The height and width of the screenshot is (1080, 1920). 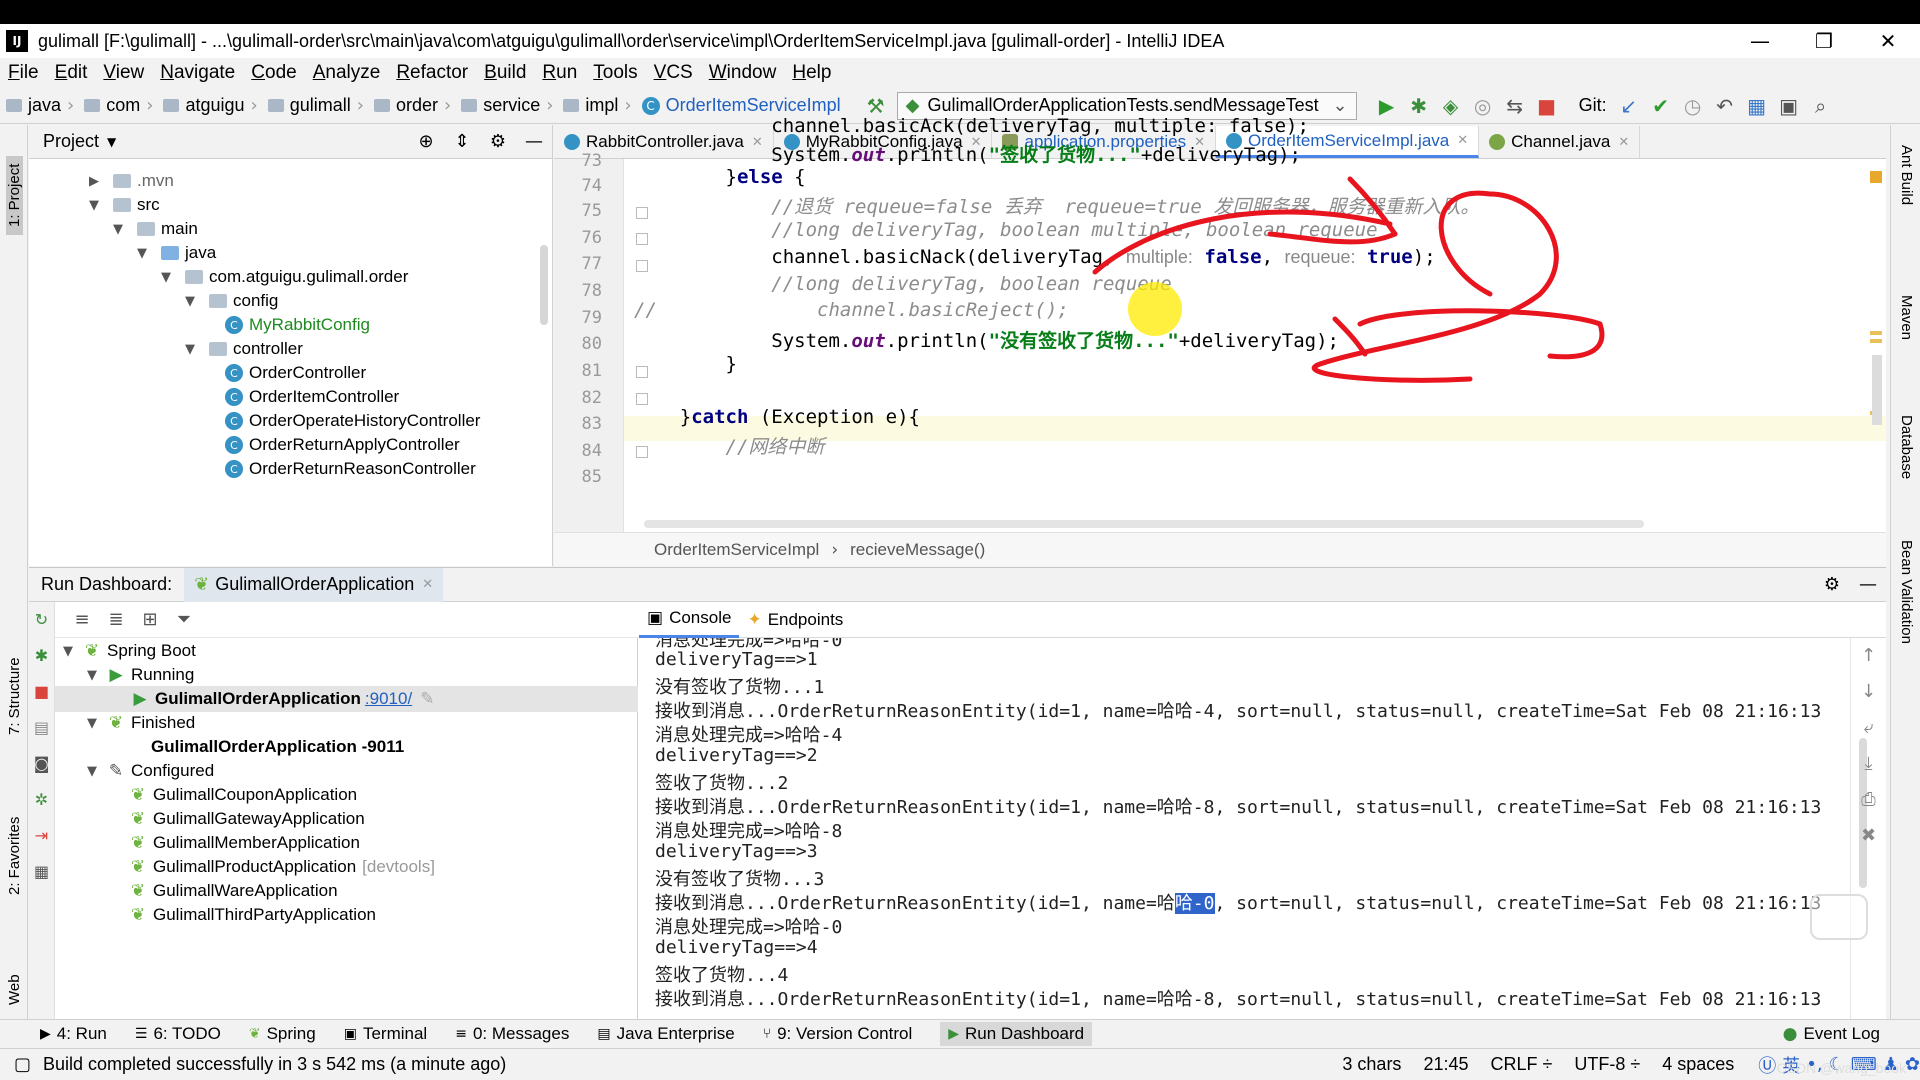 I want to click on tree-item-myrabbitconfig: C MyRabbitConfig, so click(x=297, y=325).